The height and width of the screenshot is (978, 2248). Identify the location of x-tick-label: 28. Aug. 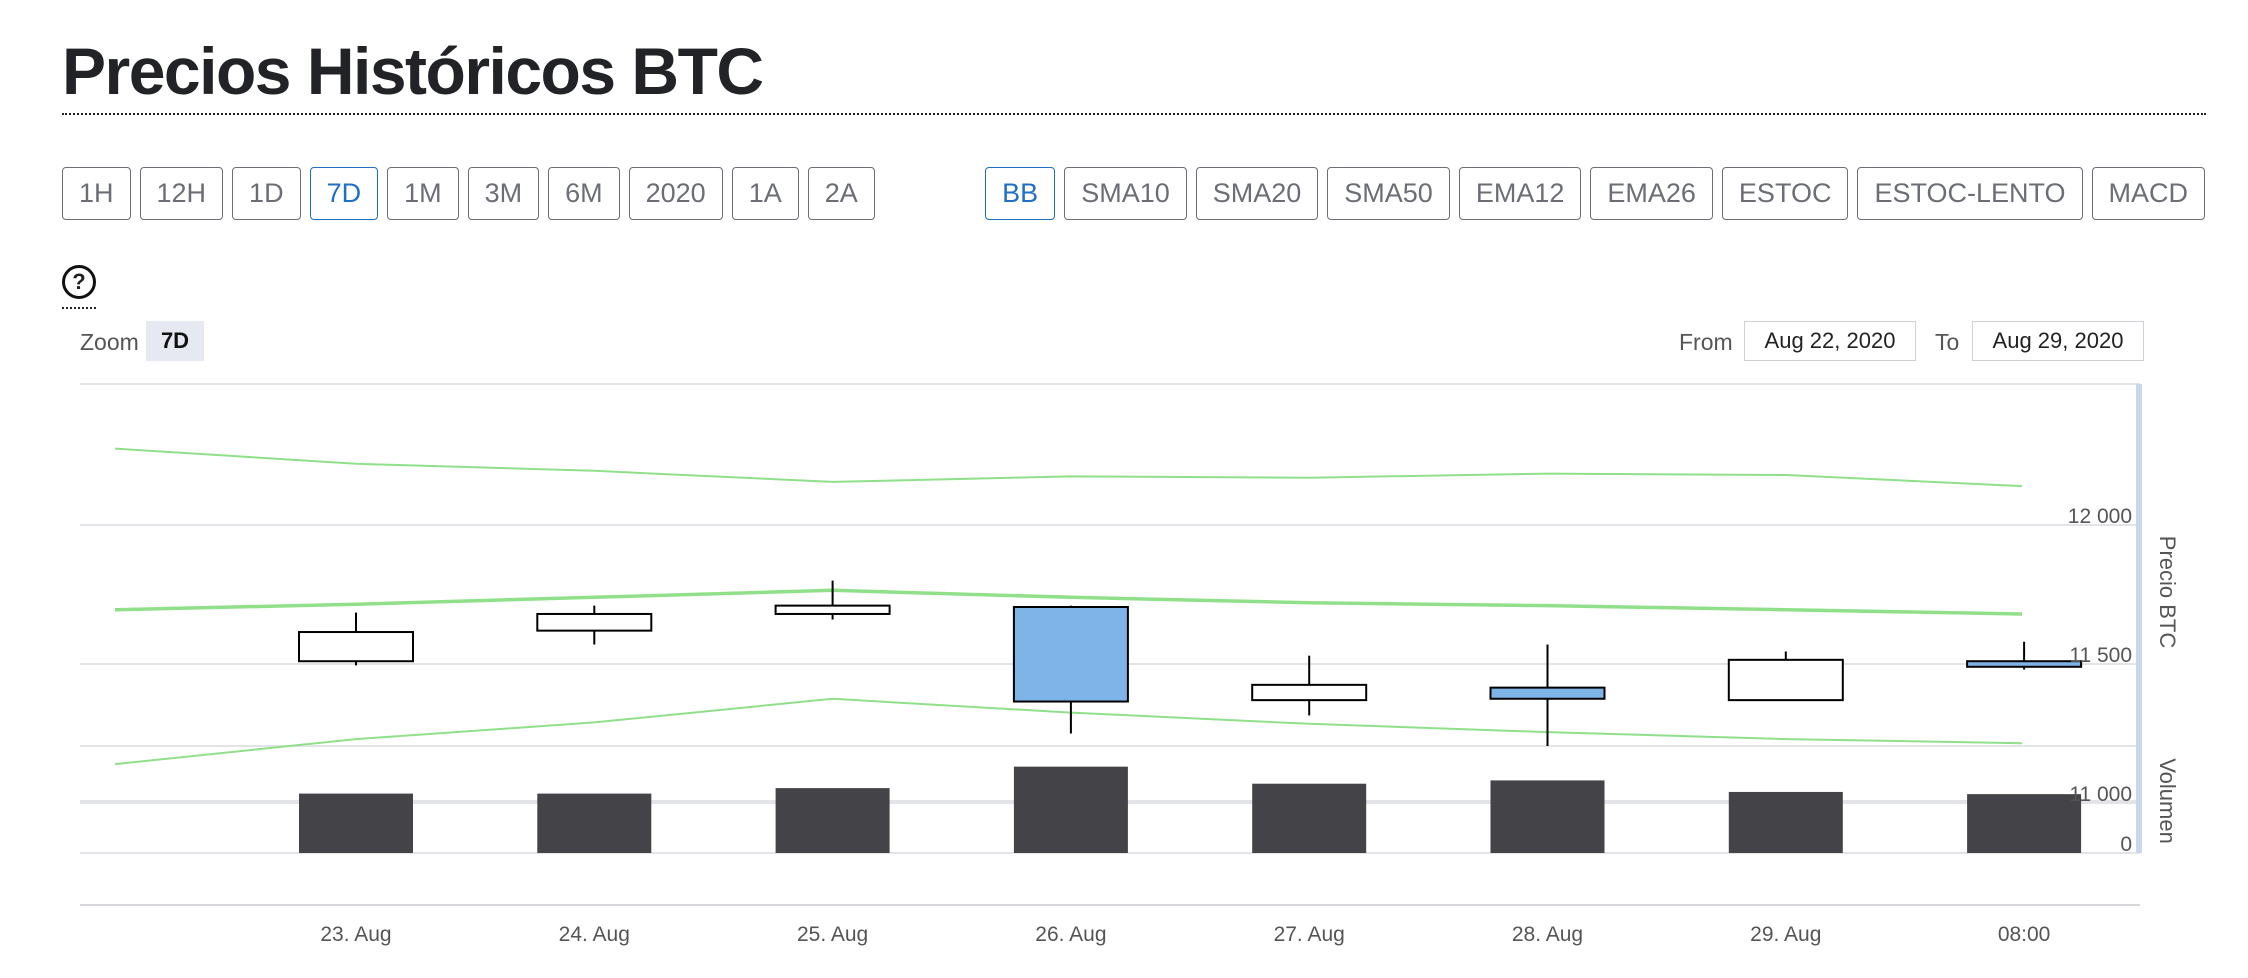
(1547, 934).